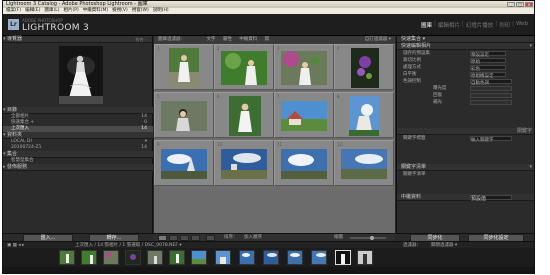 The width and height of the screenshot is (550, 275). What do you see at coordinates (465, 95) in the screenshot?
I see `qd-recovery: 回復` at bounding box center [465, 95].